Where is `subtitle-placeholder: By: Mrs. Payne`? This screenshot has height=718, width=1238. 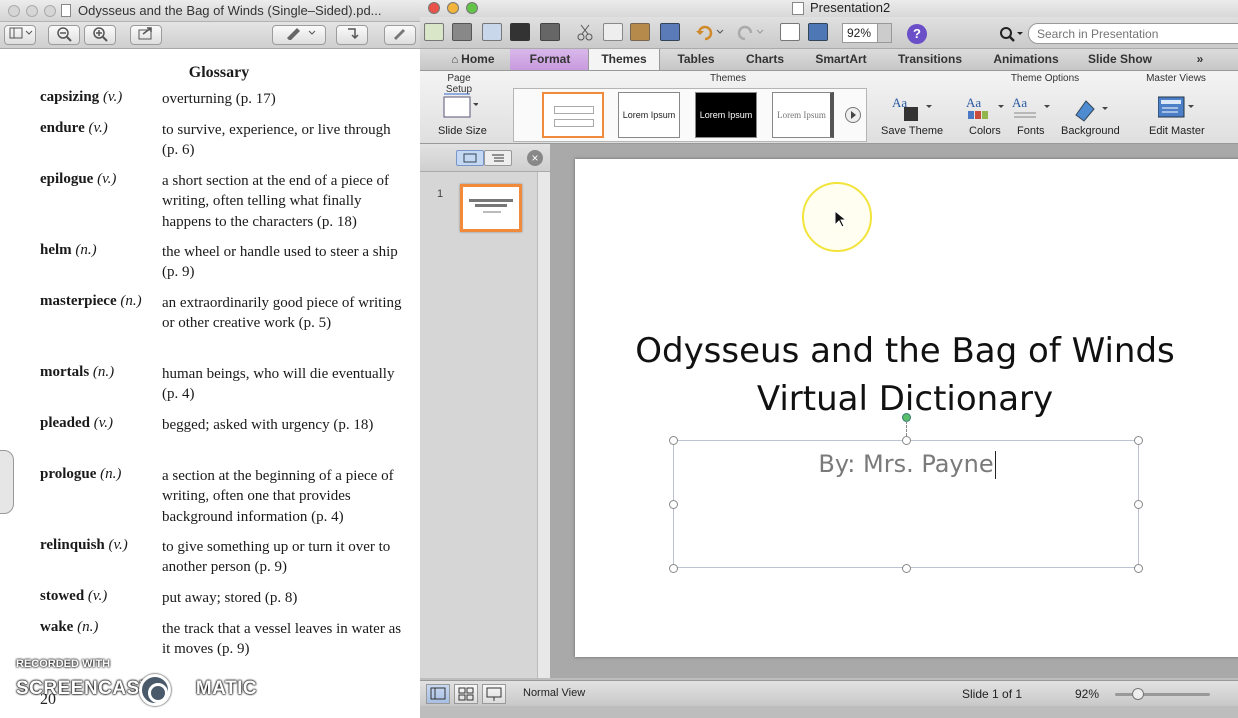
subtitle-placeholder: By: Mrs. Payne is located at coordinates (906, 493).